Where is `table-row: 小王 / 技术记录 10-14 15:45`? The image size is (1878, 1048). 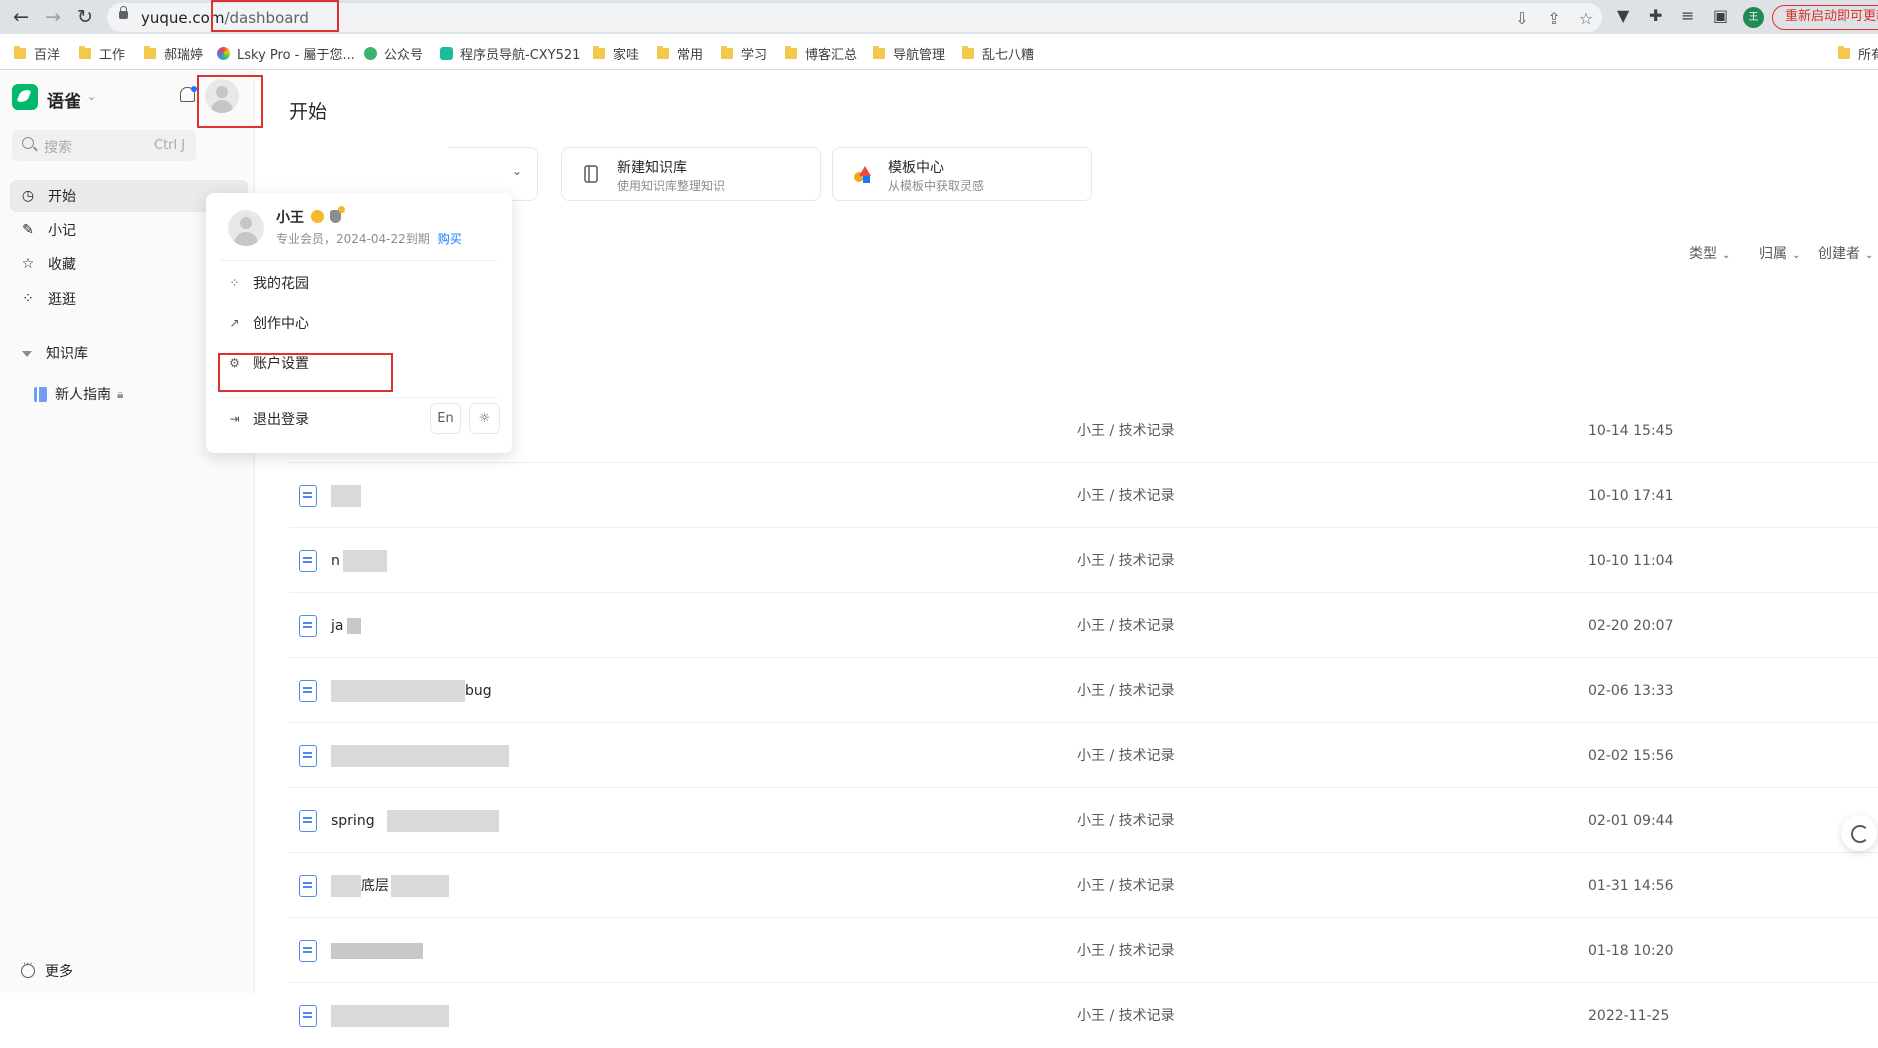 table-row: 小王 / 技术记录 10-14 15:45 is located at coordinates (1083, 430).